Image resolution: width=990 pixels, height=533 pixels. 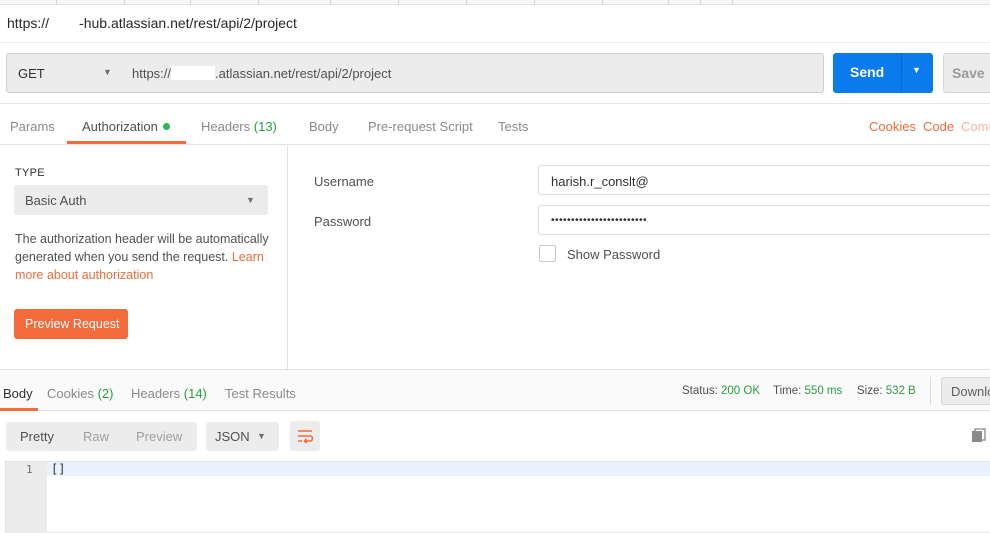 What do you see at coordinates (303, 73) in the screenshot?
I see `url-suffix: .atlassian.net/rest/api/2/project` at bounding box center [303, 73].